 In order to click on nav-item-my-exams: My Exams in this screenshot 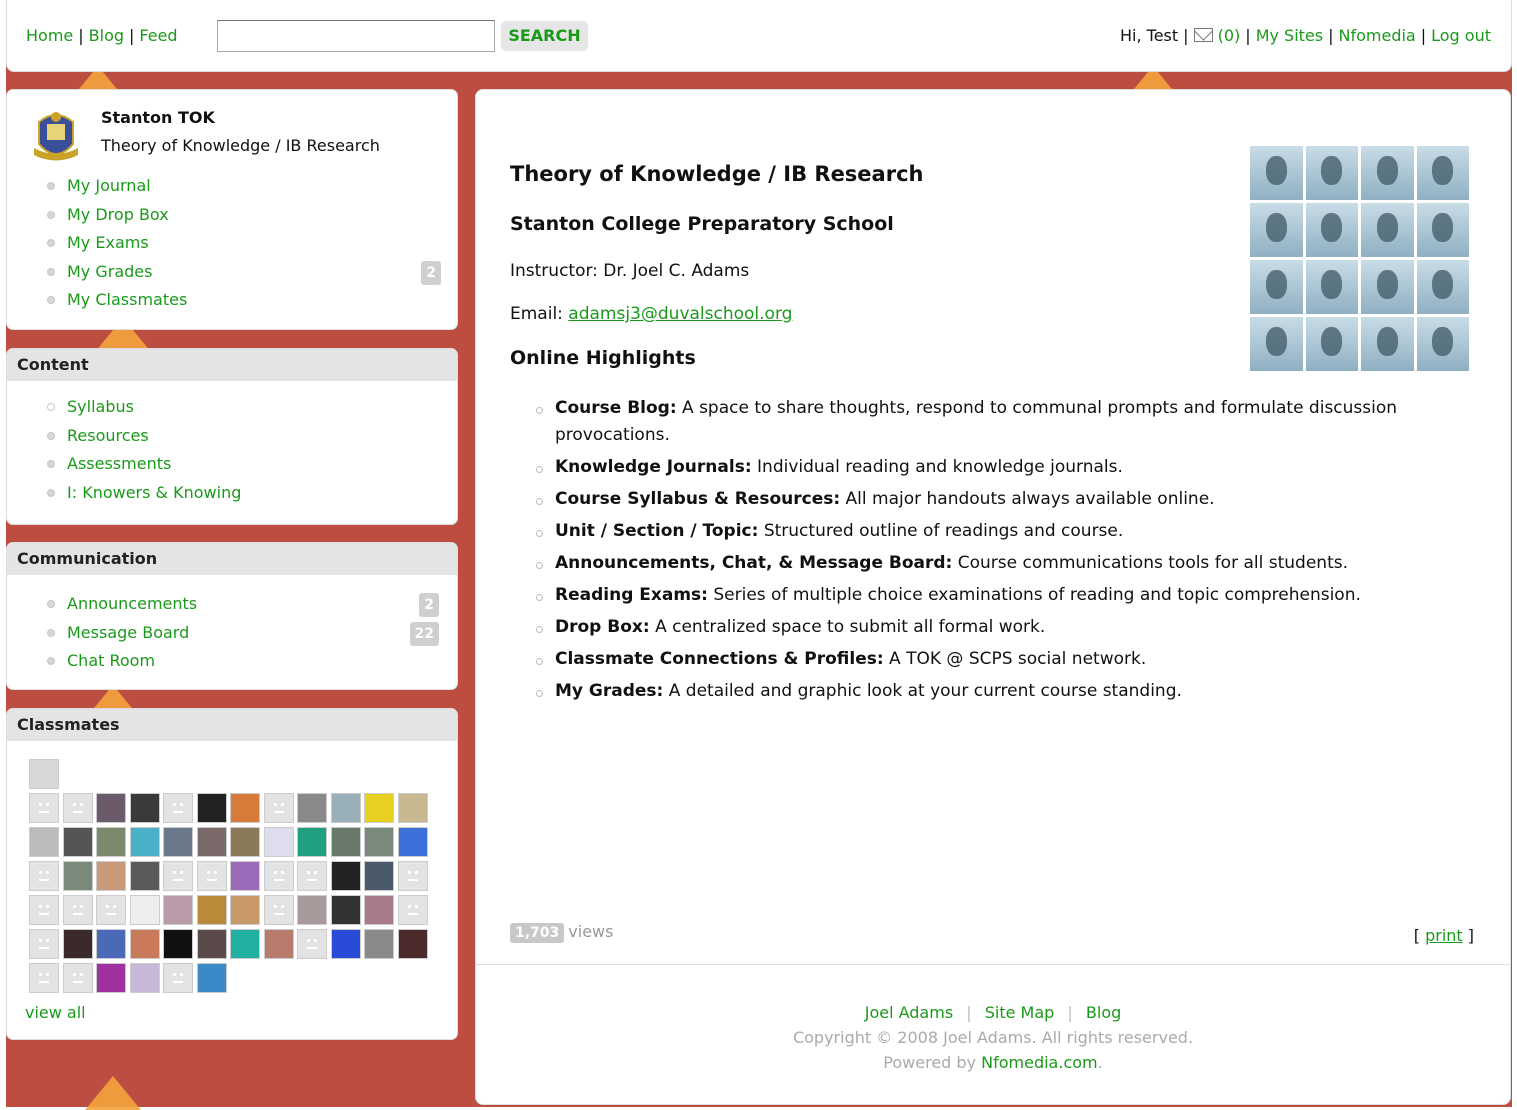, I will do `click(233, 243)`.